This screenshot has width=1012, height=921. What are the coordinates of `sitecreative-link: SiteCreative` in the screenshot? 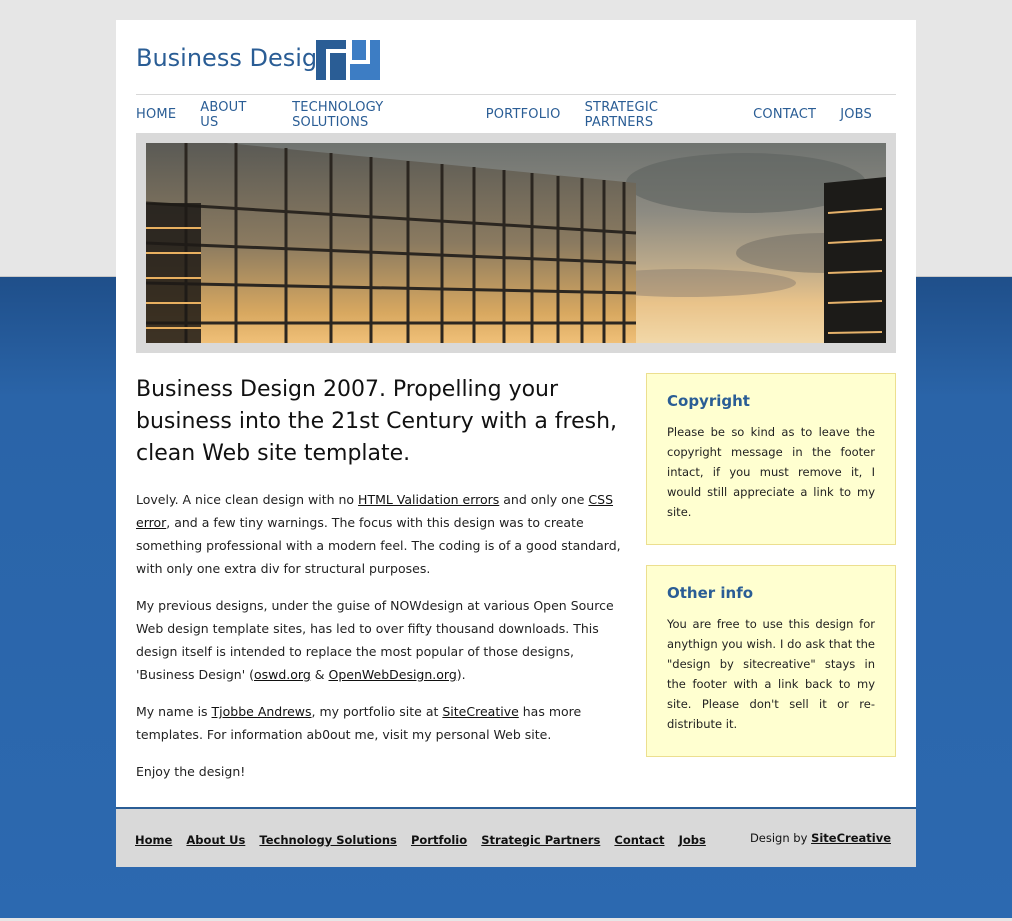 It's located at (480, 711).